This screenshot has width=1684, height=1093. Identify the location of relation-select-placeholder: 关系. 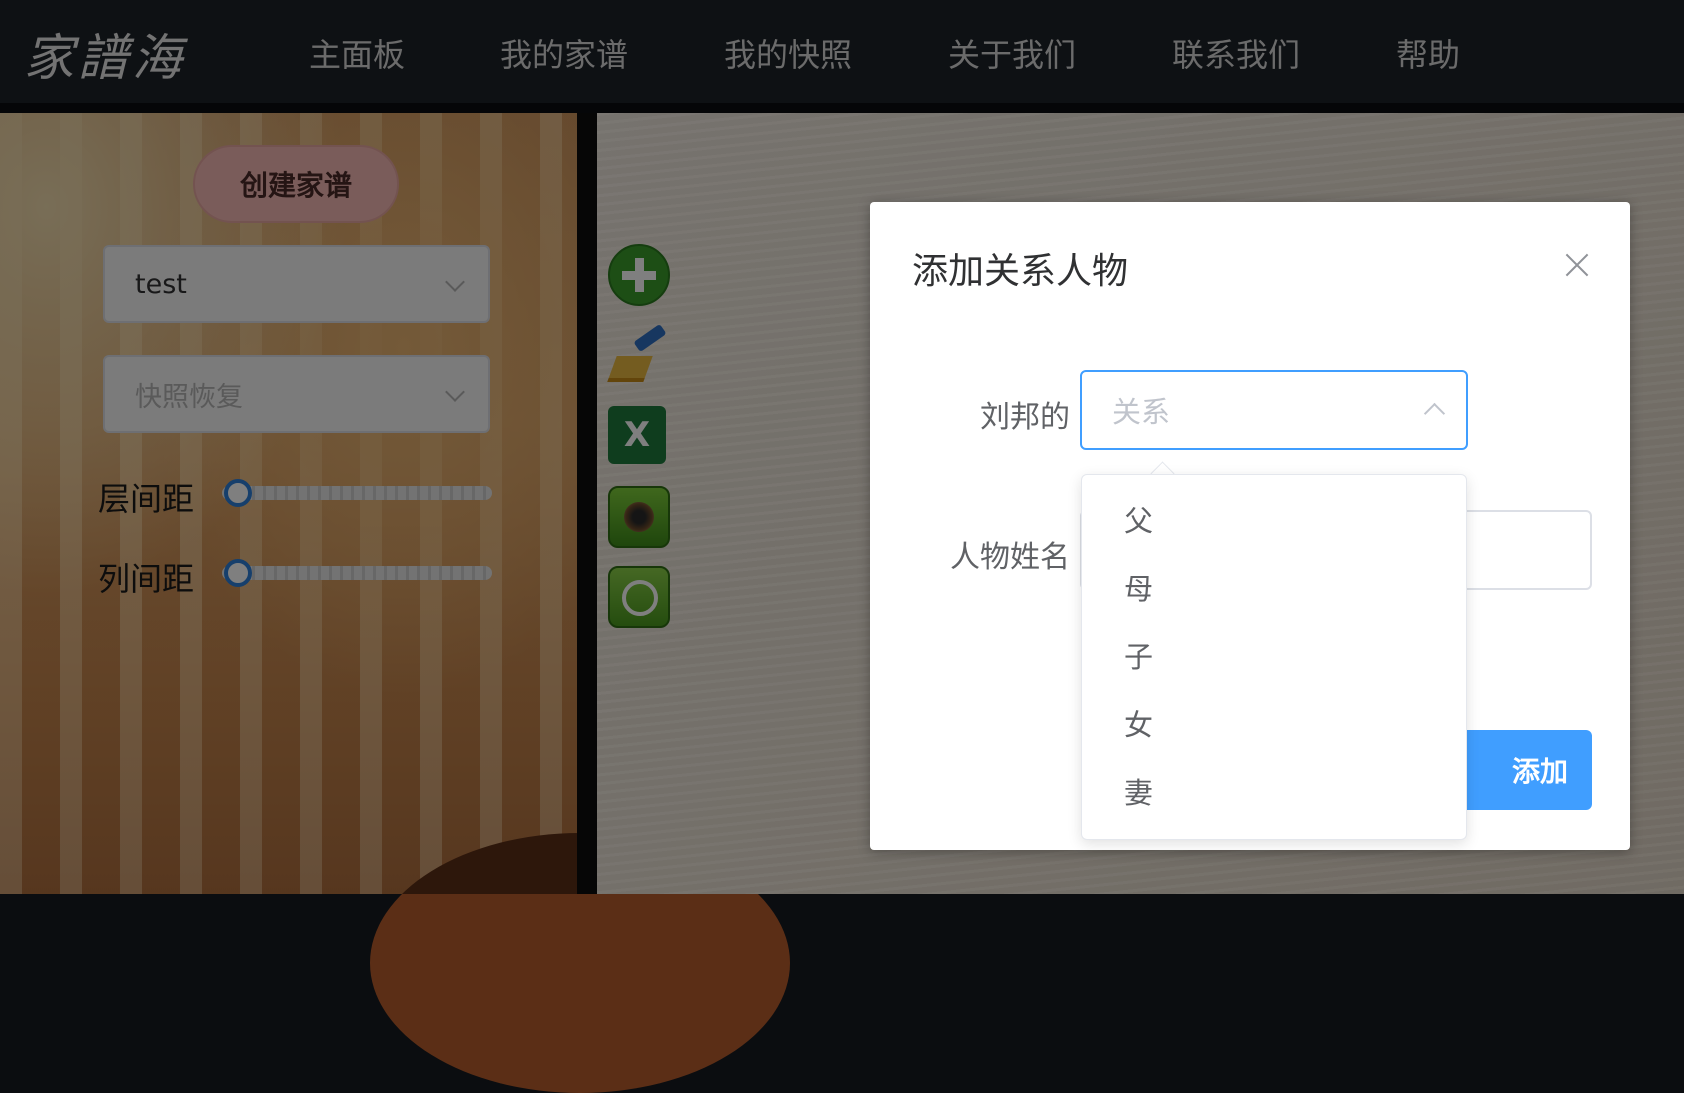
(1141, 412).